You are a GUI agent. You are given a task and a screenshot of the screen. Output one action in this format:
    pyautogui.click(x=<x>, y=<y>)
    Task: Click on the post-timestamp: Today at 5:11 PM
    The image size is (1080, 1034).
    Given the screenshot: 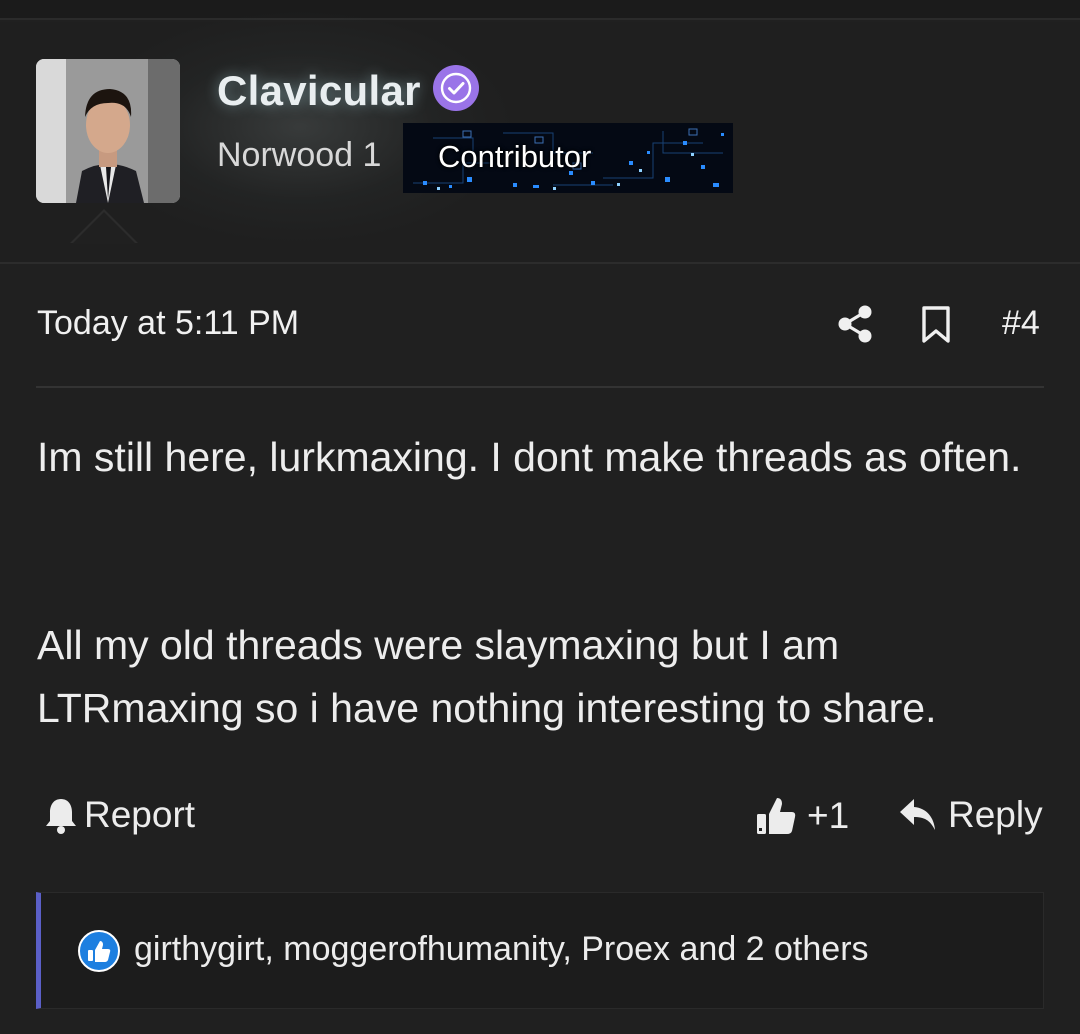 What is the action you would take?
    pyautogui.click(x=168, y=323)
    